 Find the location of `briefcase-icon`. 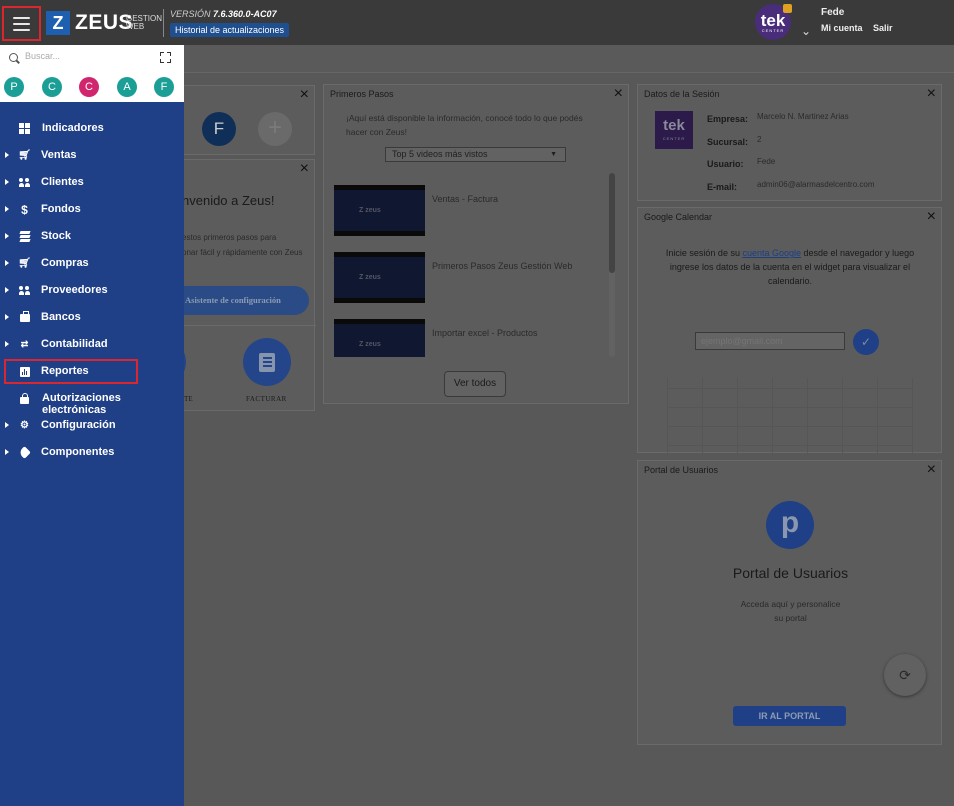

briefcase-icon is located at coordinates (24, 316).